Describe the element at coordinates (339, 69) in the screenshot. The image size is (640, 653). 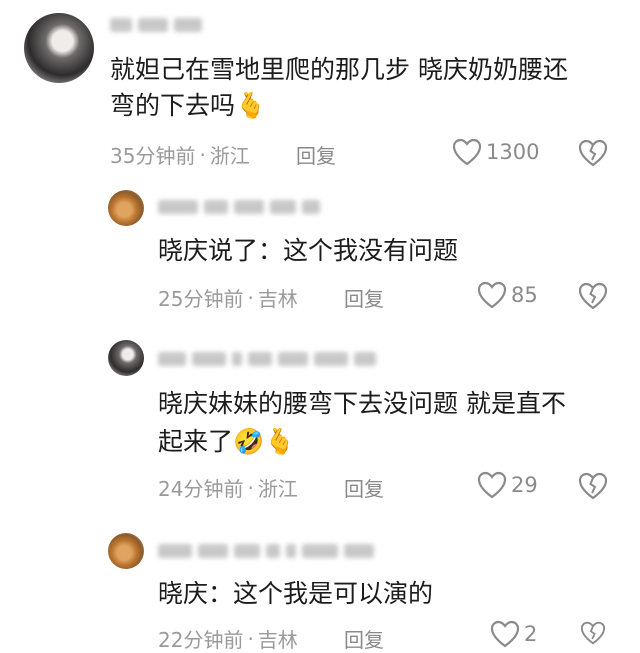
I see `comment-text-line1: 就妲己在雪地里爬的那几步 晓庆奶奶腰还` at that location.